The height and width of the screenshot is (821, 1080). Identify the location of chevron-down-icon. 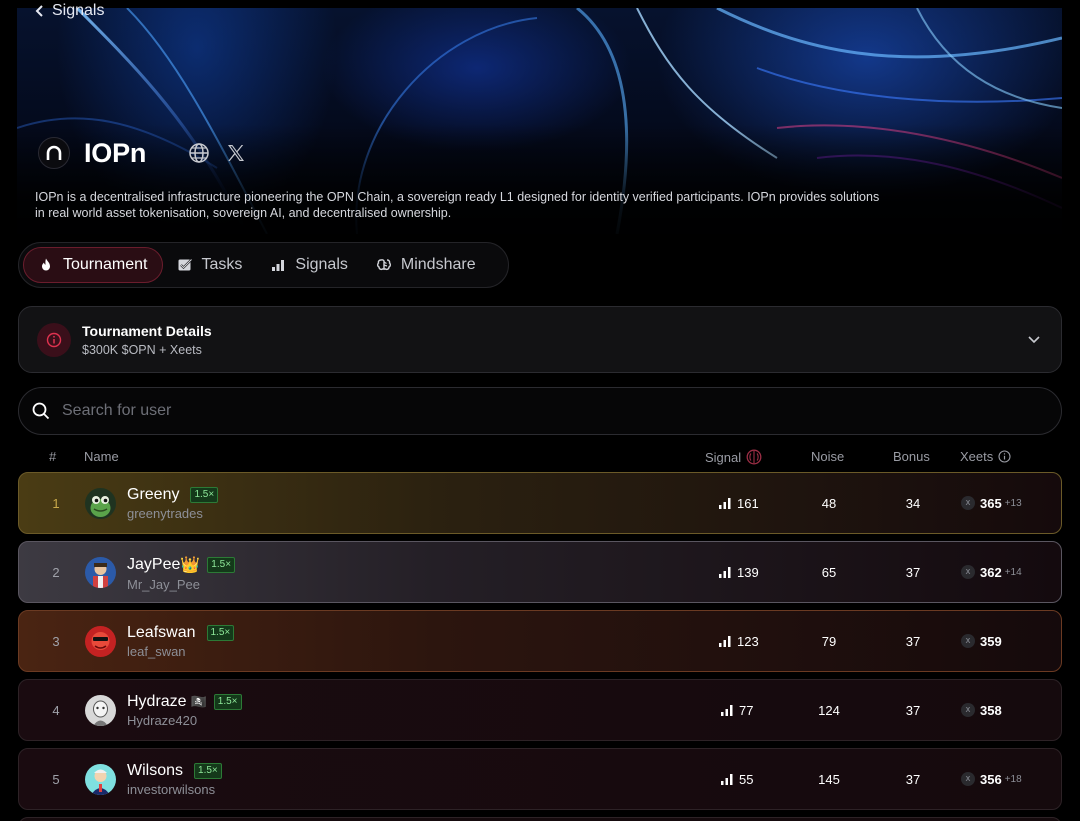
(1034, 340).